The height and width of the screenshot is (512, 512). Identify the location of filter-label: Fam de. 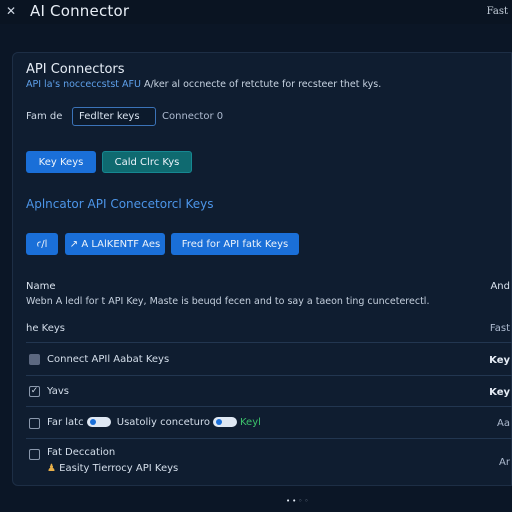
(44, 116).